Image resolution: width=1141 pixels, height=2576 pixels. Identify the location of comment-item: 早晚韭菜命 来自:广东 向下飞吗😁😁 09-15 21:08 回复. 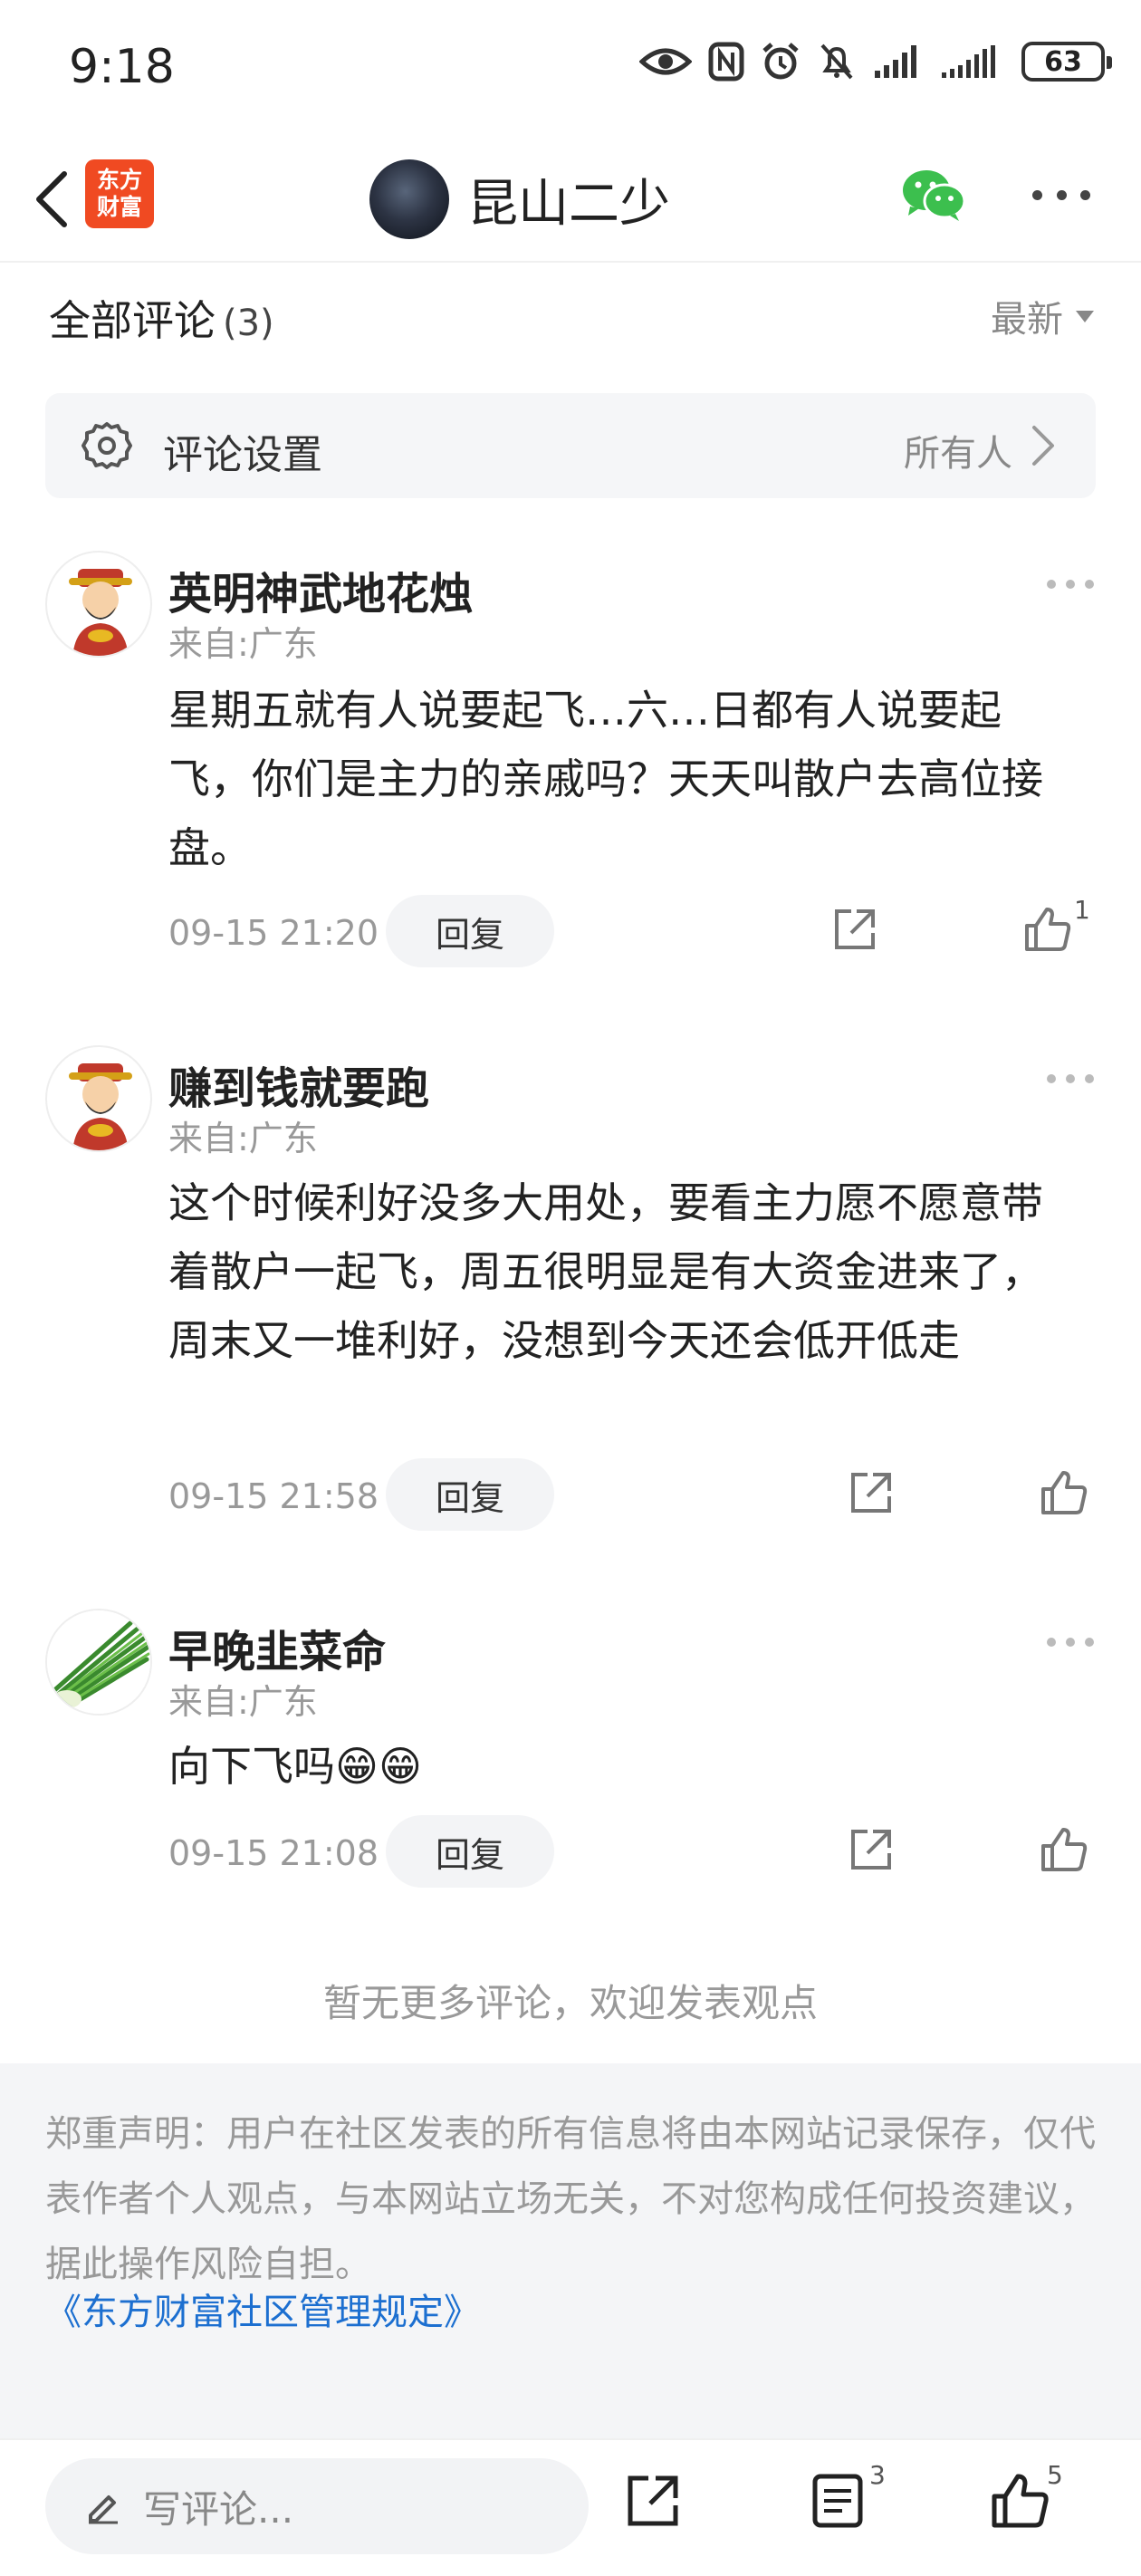
(570, 1758).